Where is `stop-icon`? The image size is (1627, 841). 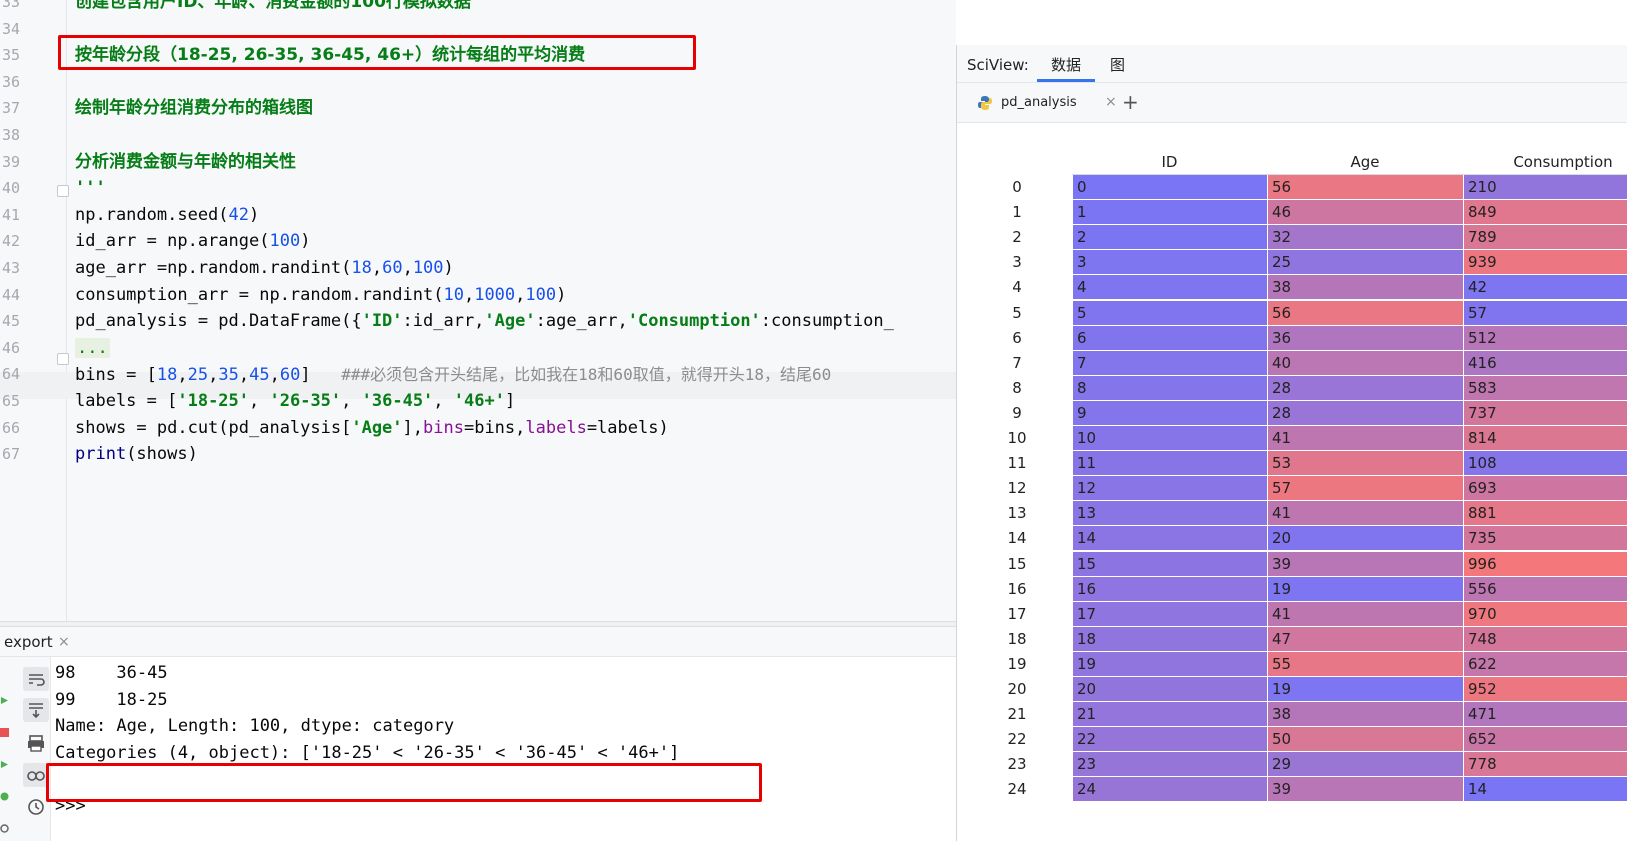 stop-icon is located at coordinates (4, 732).